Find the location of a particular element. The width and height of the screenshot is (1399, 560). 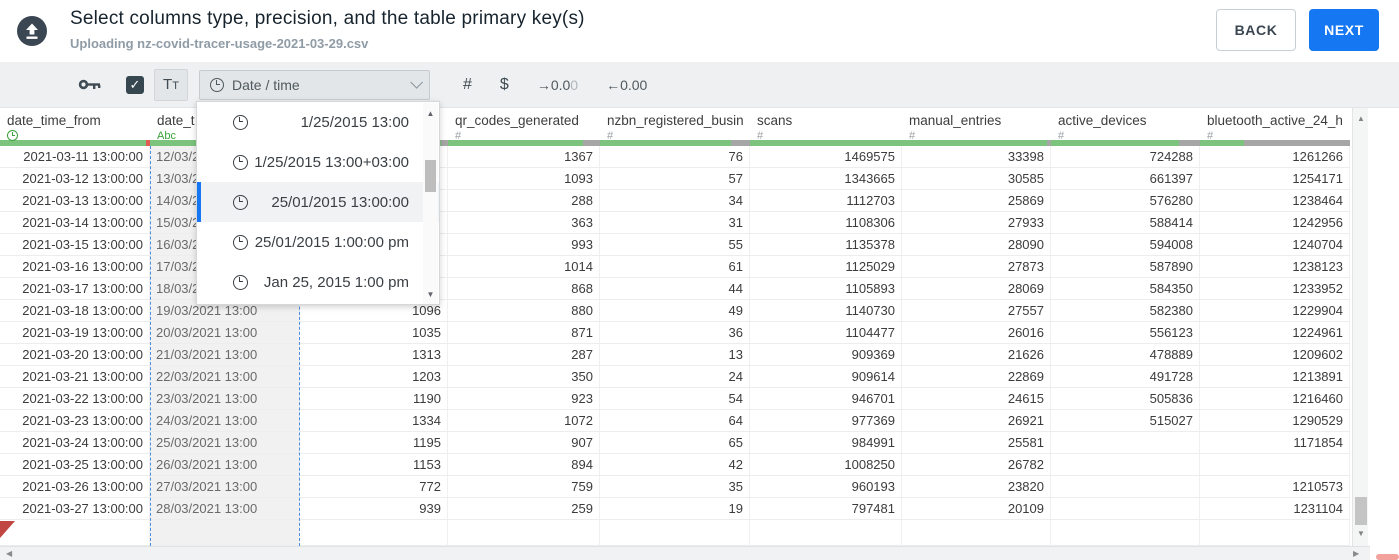

table-cell: 797481 is located at coordinates (826, 509).